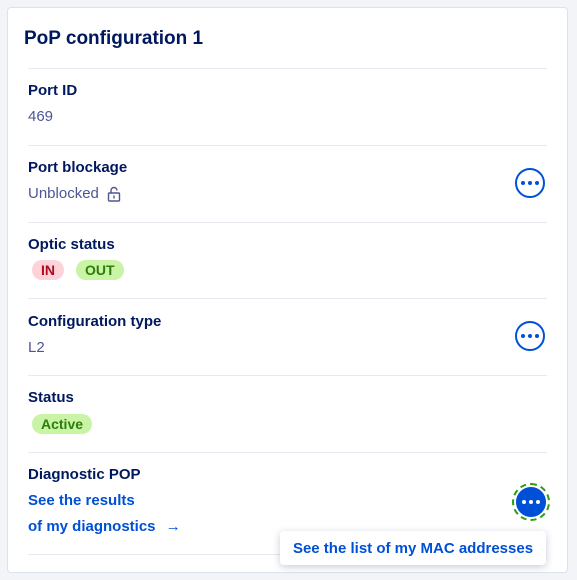 Image resolution: width=577 pixels, height=580 pixels. Describe the element at coordinates (51, 397) in the screenshot. I see `status-label: Status` at that location.